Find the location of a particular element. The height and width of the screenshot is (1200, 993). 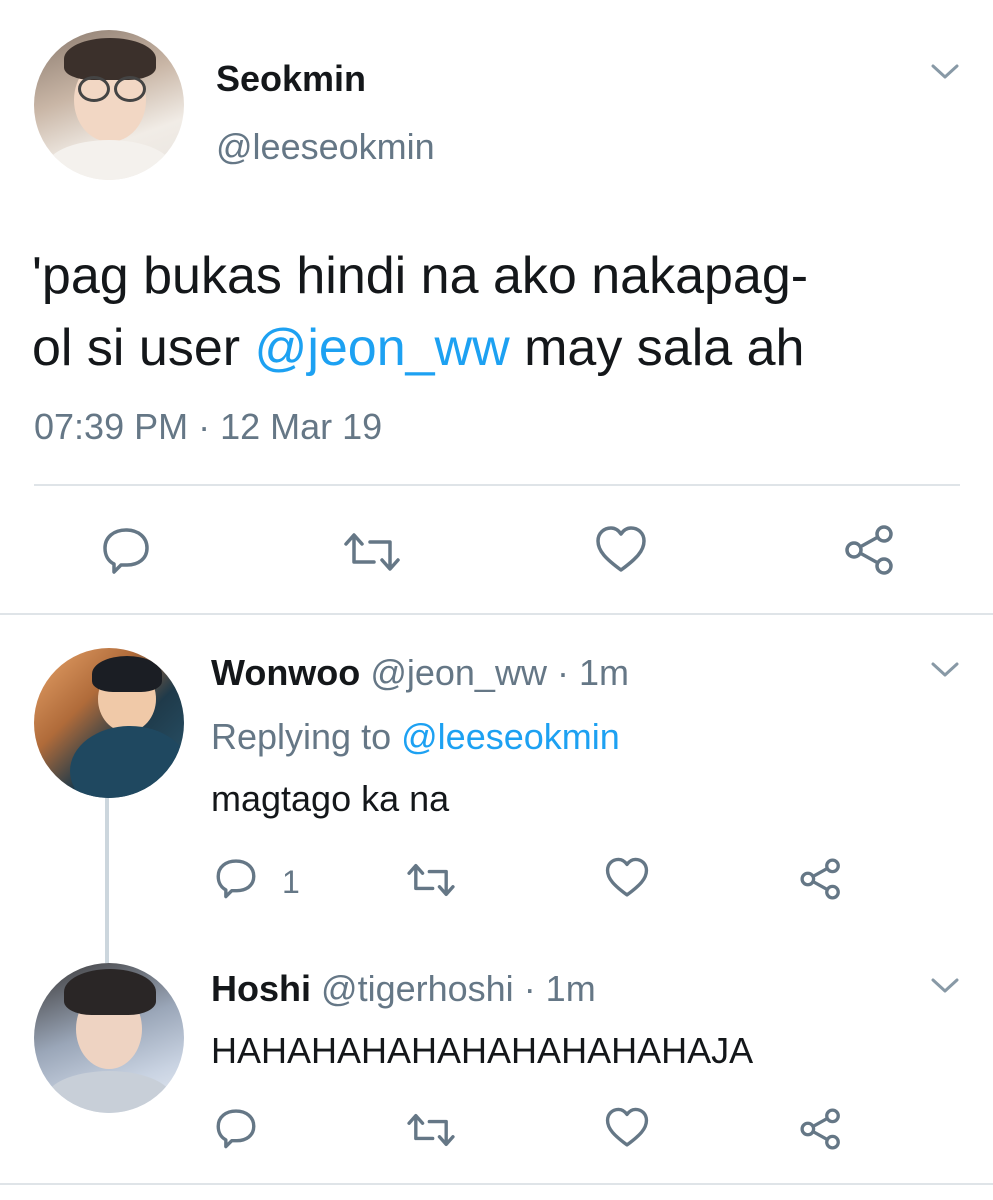

display-name: Seokmin is located at coordinates (291, 79).